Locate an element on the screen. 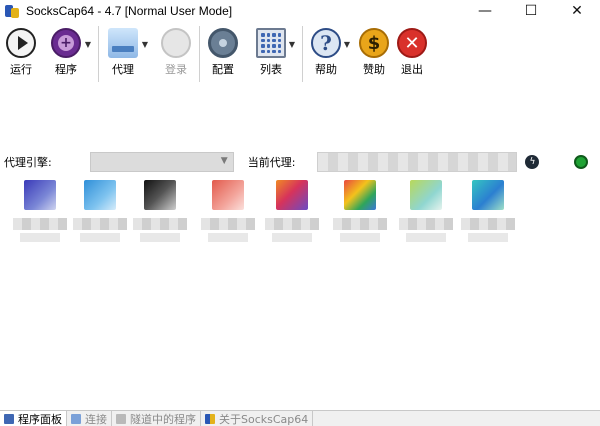 The image size is (600, 426). exit-icon: ✕ is located at coordinates (412, 43).